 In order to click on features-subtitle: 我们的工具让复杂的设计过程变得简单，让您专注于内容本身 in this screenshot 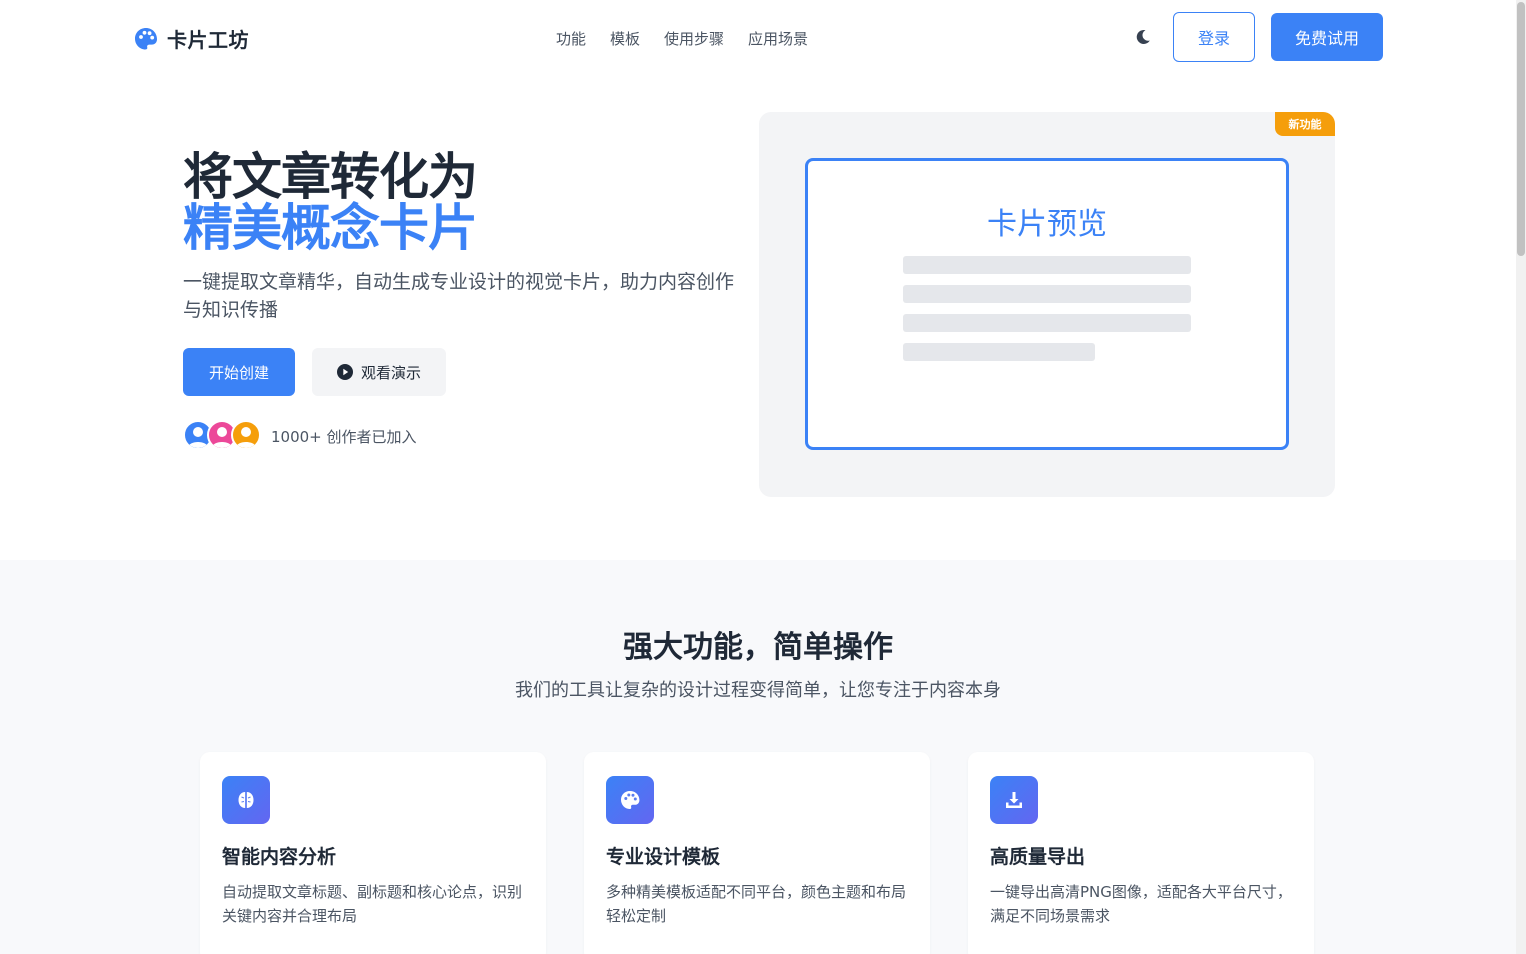, I will do `click(758, 690)`.